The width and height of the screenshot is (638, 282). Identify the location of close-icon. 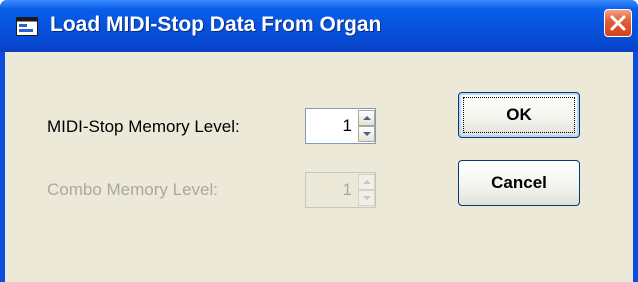
(618, 23).